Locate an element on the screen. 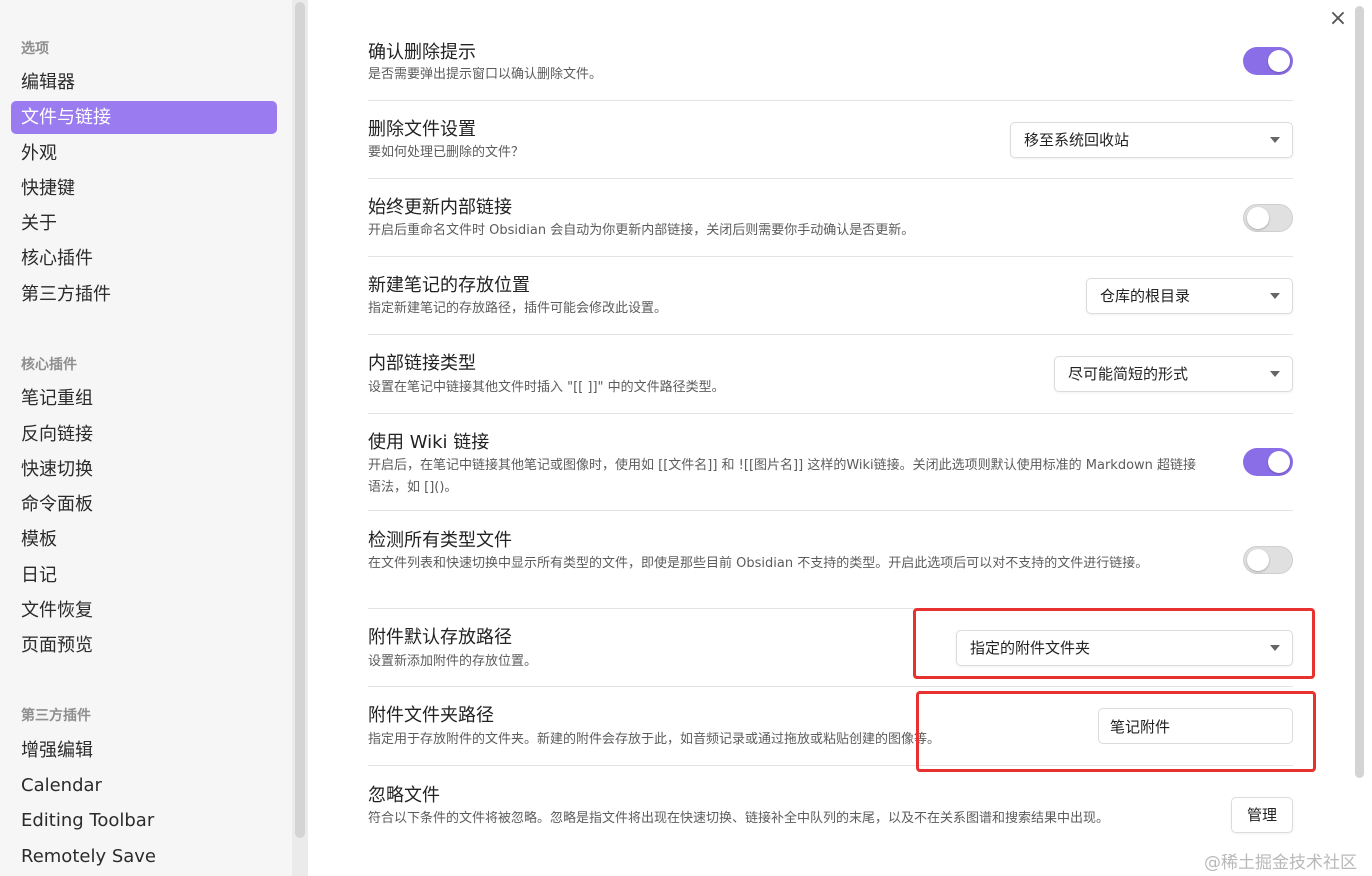  select-value: 尽可能简短的形式 is located at coordinates (1128, 374).